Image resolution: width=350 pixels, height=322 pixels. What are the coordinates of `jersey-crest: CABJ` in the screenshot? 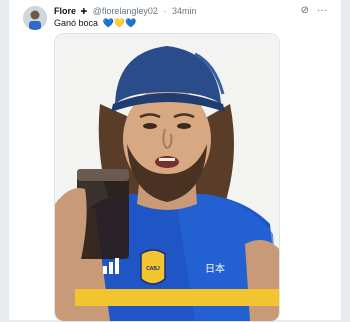 It's located at (153, 267).